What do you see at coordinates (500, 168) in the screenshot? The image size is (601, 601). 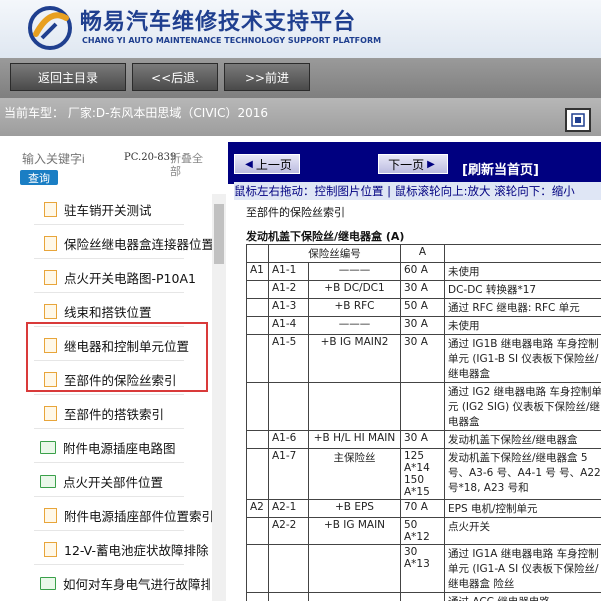 I see `refresh-link: [刷新当首页]` at bounding box center [500, 168].